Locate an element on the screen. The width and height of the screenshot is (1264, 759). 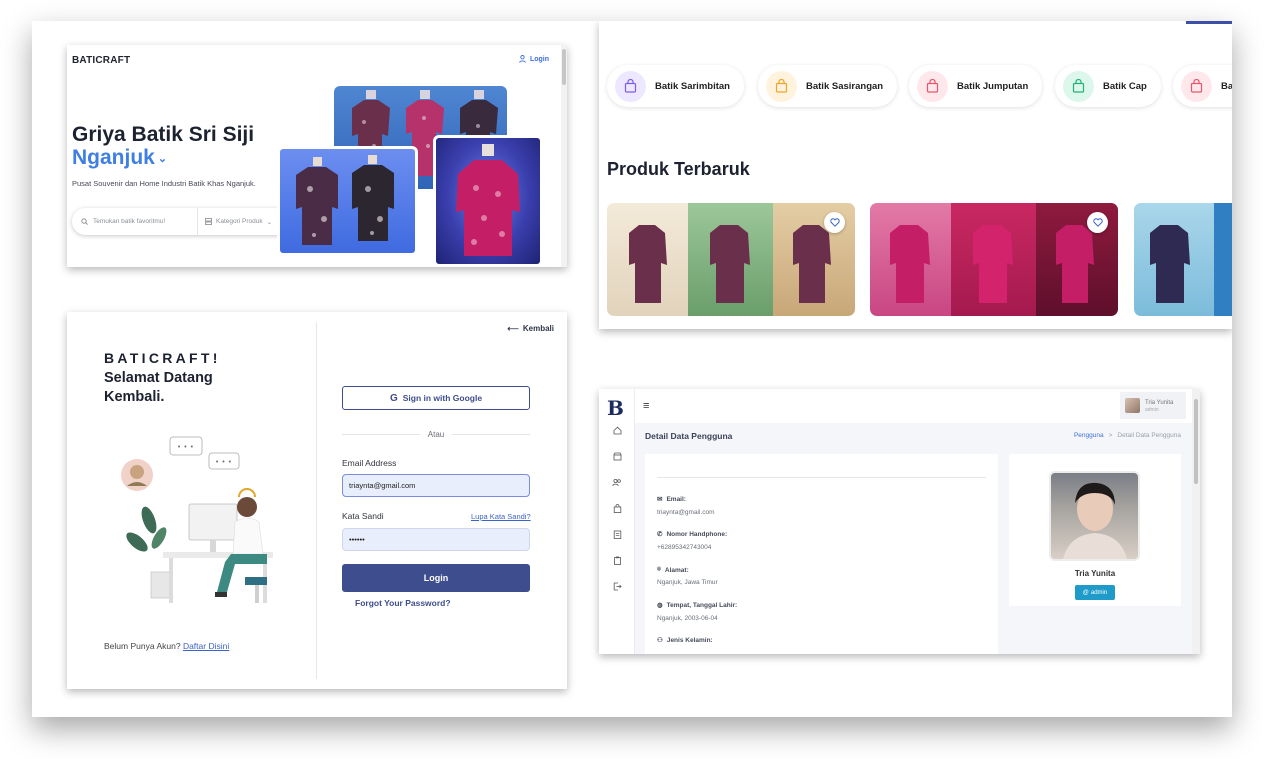
user-menu: Tria Yunita admin is located at coordinates (1153, 405).